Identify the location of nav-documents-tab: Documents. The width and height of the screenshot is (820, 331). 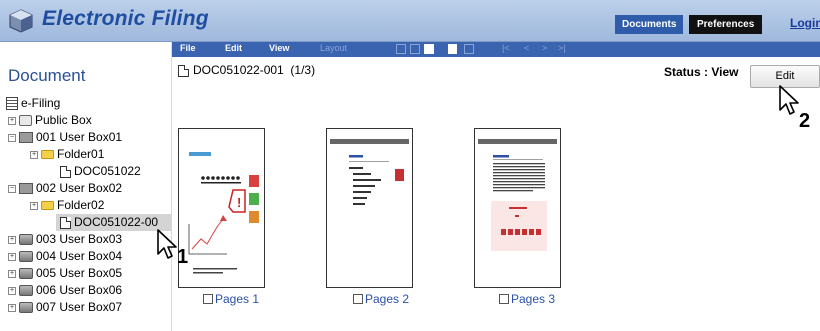
(649, 24).